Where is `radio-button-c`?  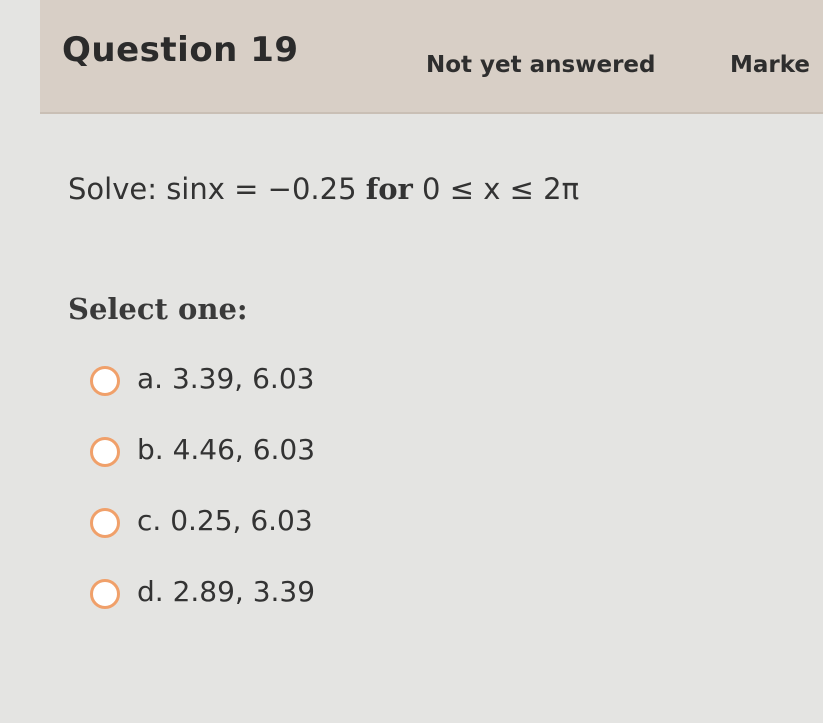 radio-button-c is located at coordinates (105, 523).